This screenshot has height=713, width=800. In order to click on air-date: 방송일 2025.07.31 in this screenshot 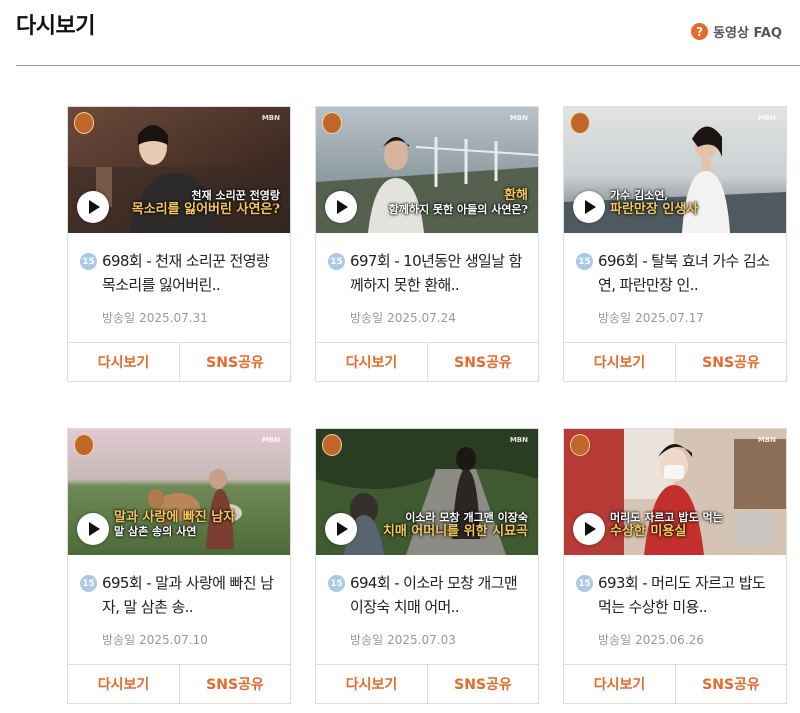, I will do `click(155, 318)`.